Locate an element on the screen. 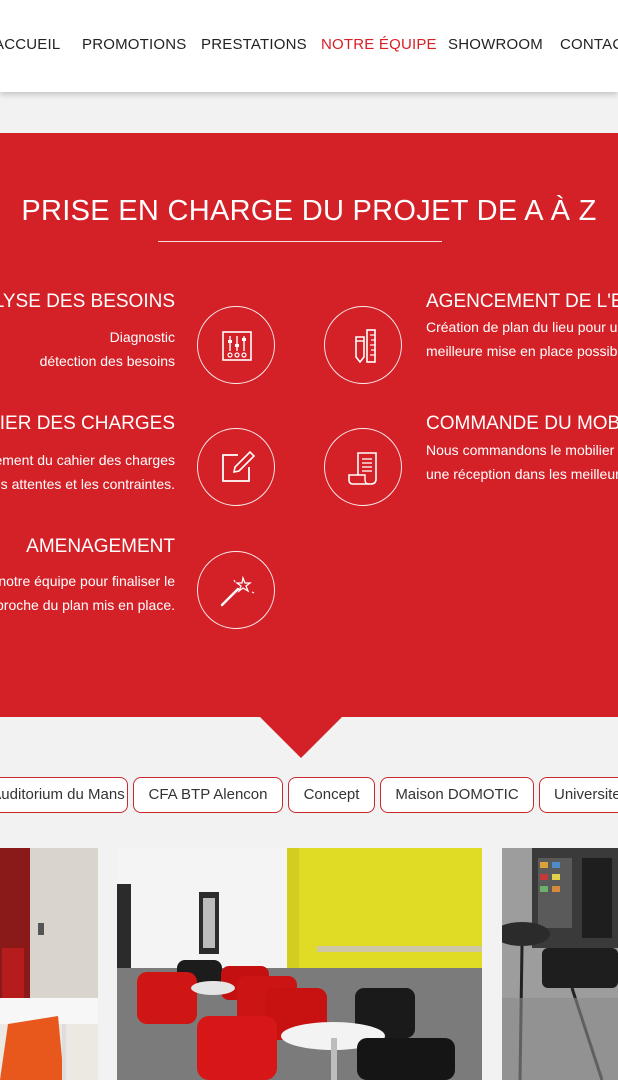 The image size is (618, 1080). step-title-analyse: ANALYSE DES BESOINS is located at coordinates (87, 301).